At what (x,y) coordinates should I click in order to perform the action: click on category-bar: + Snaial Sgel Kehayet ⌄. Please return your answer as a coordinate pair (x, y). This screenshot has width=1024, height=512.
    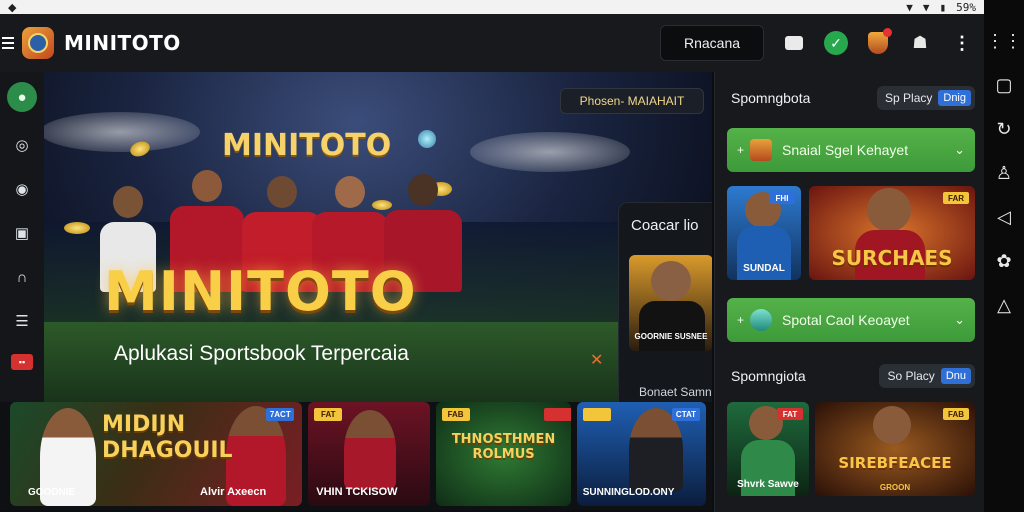
    Looking at the image, I should click on (851, 150).